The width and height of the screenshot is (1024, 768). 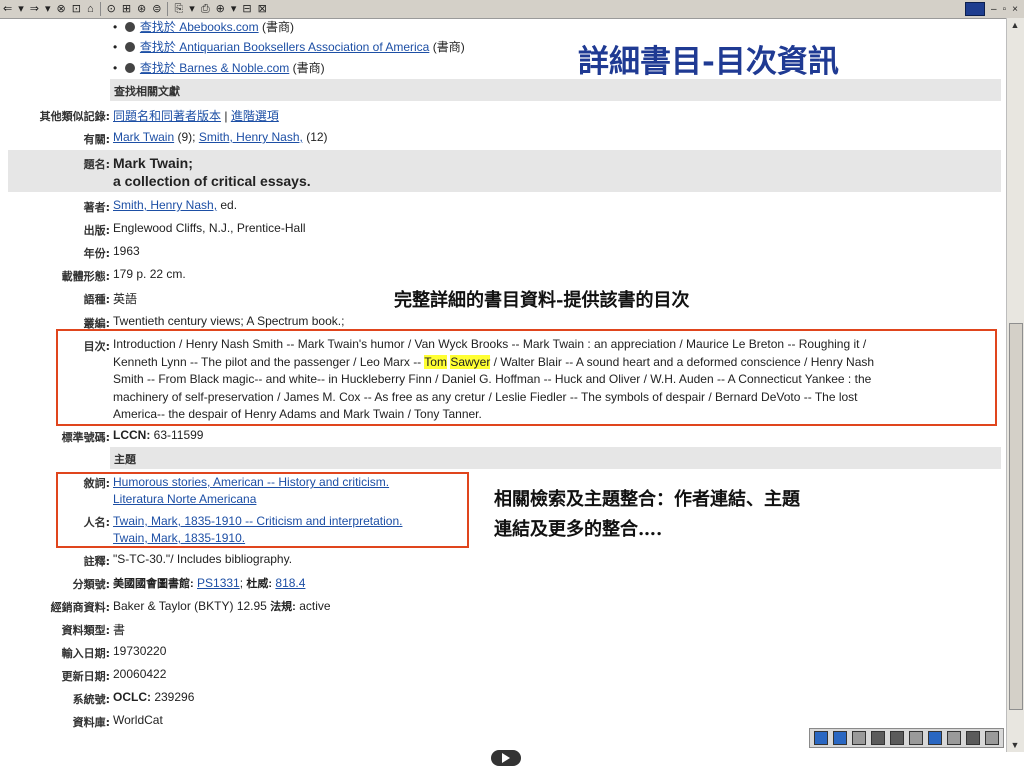 What do you see at coordinates (90, 9) in the screenshot?
I see `home-icon: ⌂` at bounding box center [90, 9].